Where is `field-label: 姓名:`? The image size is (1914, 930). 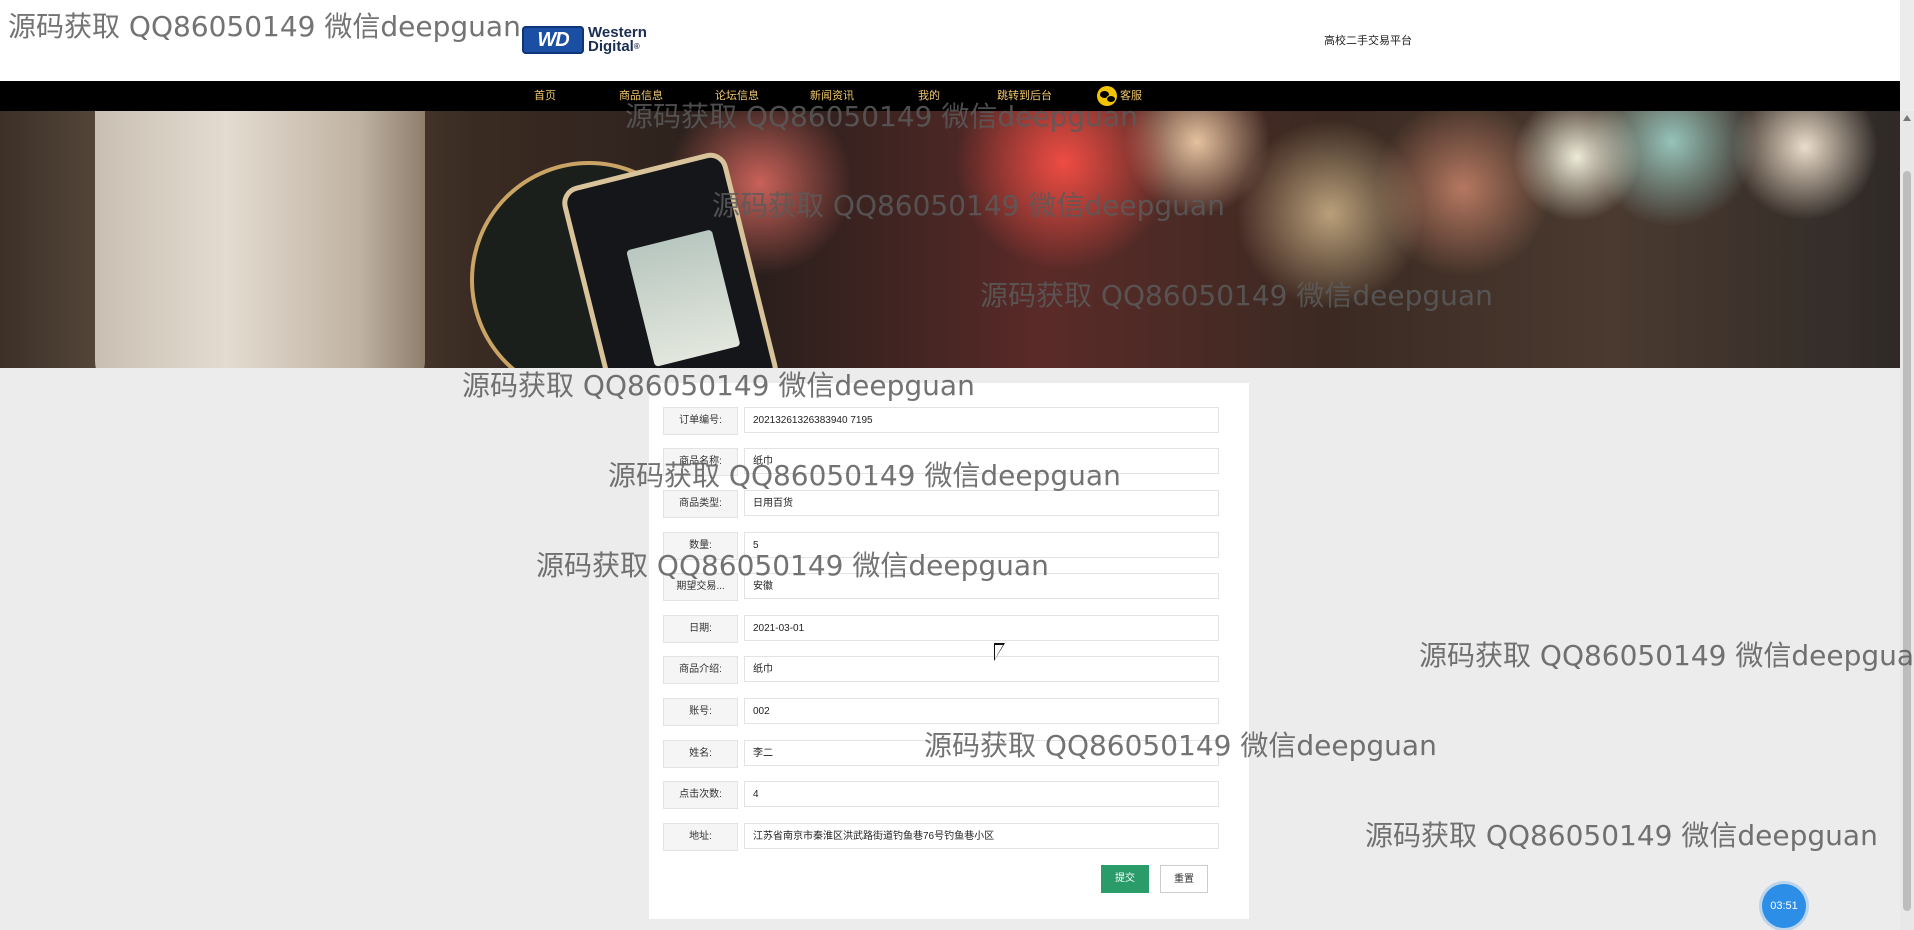
field-label: 姓名: is located at coordinates (700, 754).